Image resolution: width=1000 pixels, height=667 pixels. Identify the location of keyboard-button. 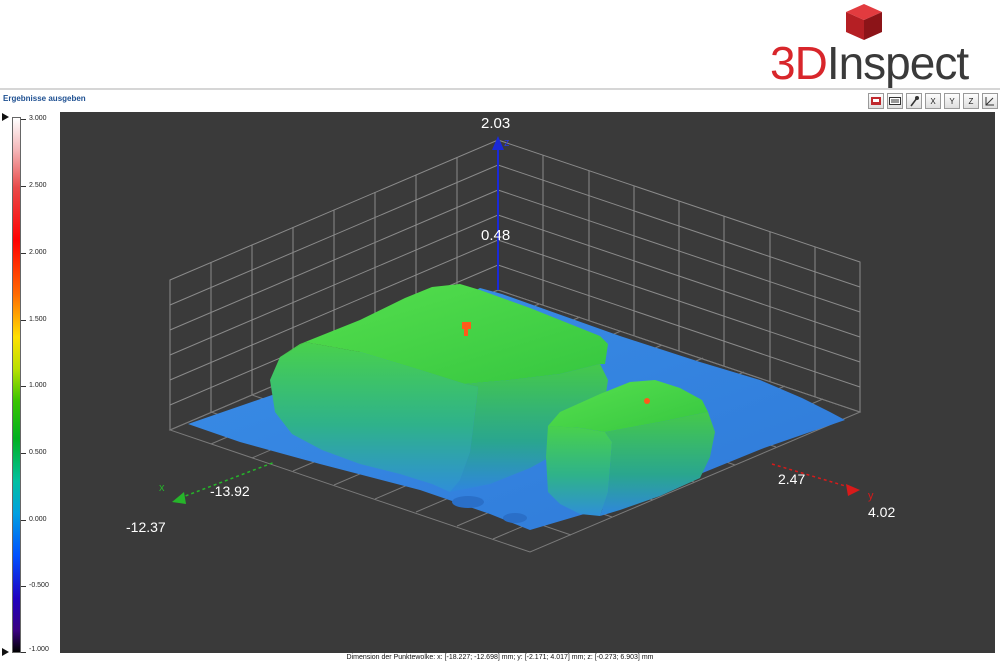
(895, 101).